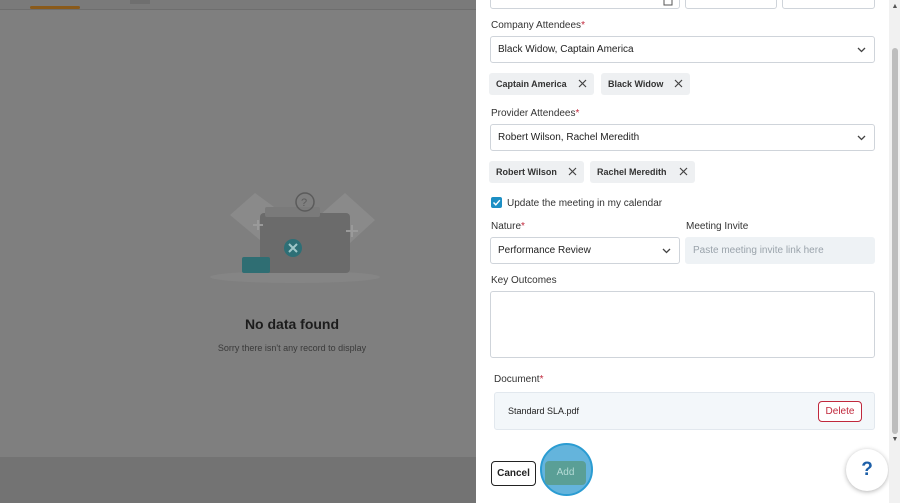 The image size is (900, 503). Describe the element at coordinates (645, 84) in the screenshot. I see `chip-black-widow: Black Widow` at that location.